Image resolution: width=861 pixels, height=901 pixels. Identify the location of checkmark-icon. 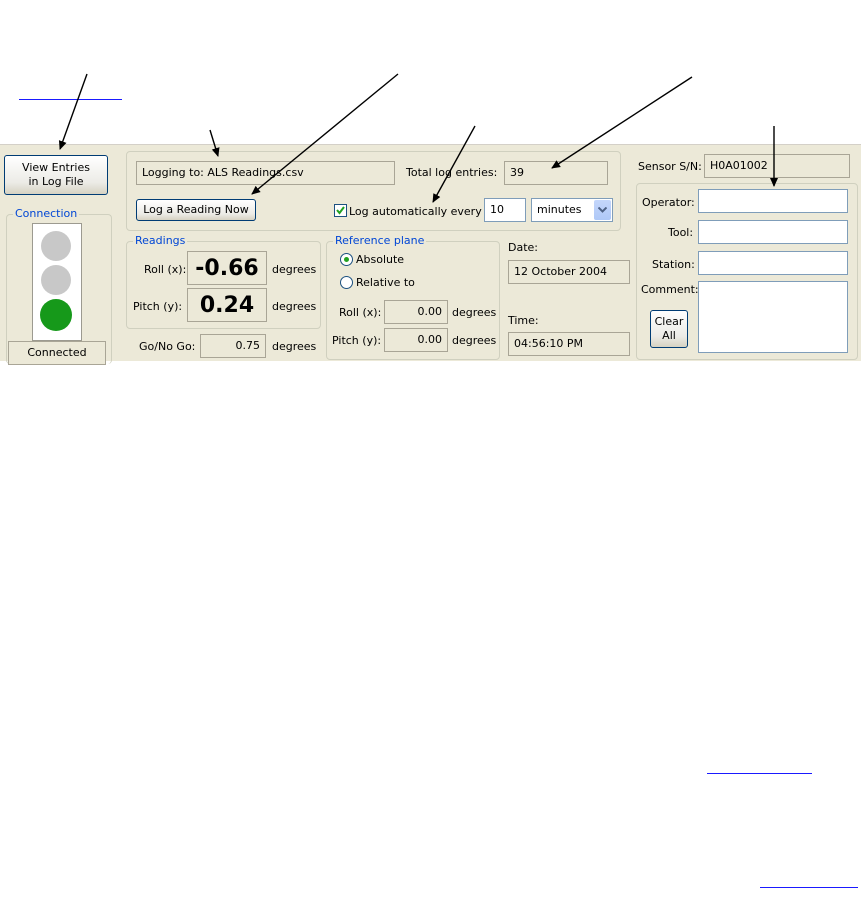
(340, 210).